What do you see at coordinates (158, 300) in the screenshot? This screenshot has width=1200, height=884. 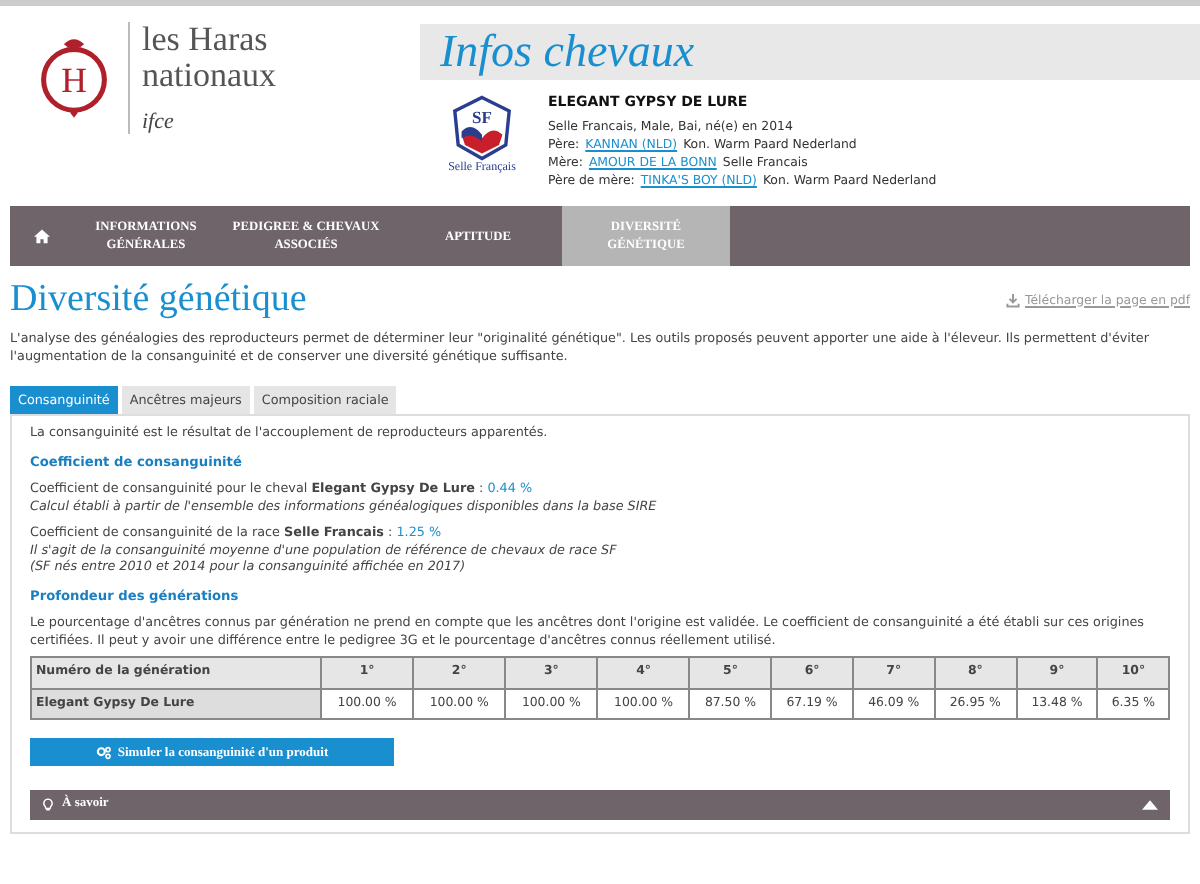 I see `page-title: Diversité génétique` at bounding box center [158, 300].